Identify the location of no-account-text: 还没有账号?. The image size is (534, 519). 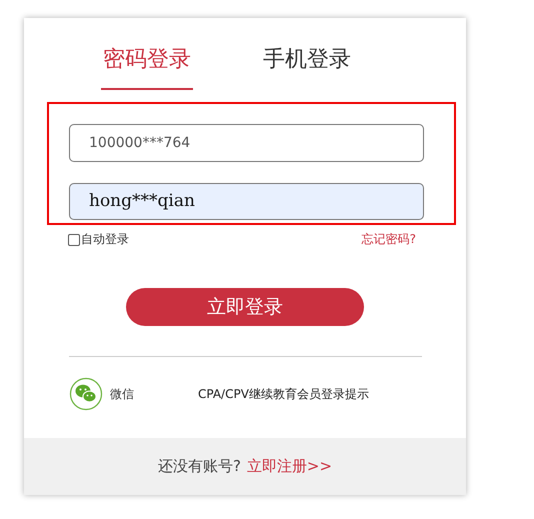
(199, 466).